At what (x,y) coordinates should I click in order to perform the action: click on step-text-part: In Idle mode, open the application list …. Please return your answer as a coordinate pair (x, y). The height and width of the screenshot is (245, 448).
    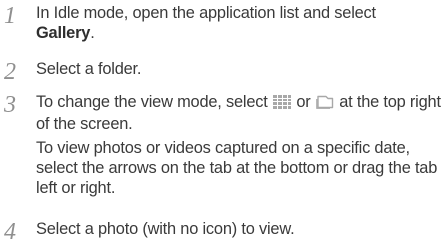
    Looking at the image, I should click on (206, 13).